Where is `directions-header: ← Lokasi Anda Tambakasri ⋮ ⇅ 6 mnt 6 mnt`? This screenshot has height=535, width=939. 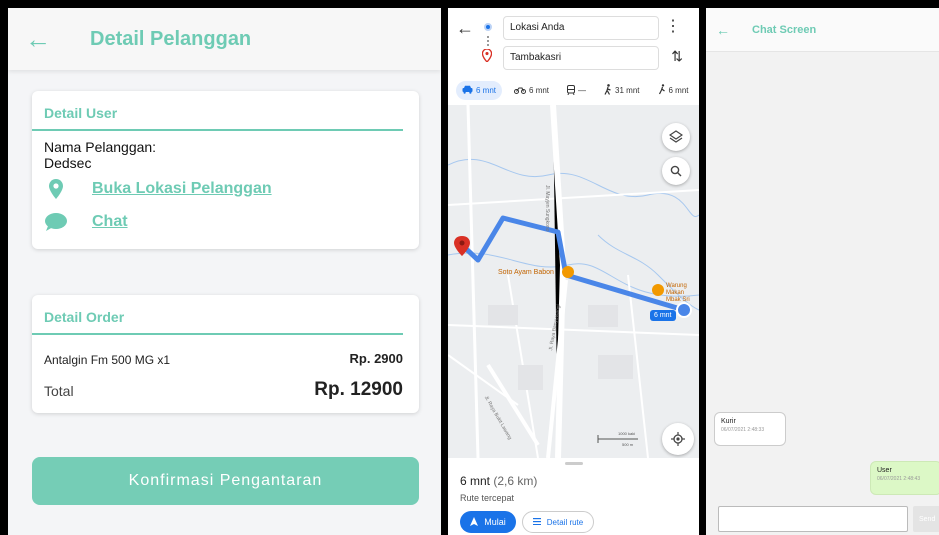 directions-header: ← Lokasi Anda Tambakasri ⋮ ⇅ 6 mnt 6 mnt is located at coordinates (573, 58).